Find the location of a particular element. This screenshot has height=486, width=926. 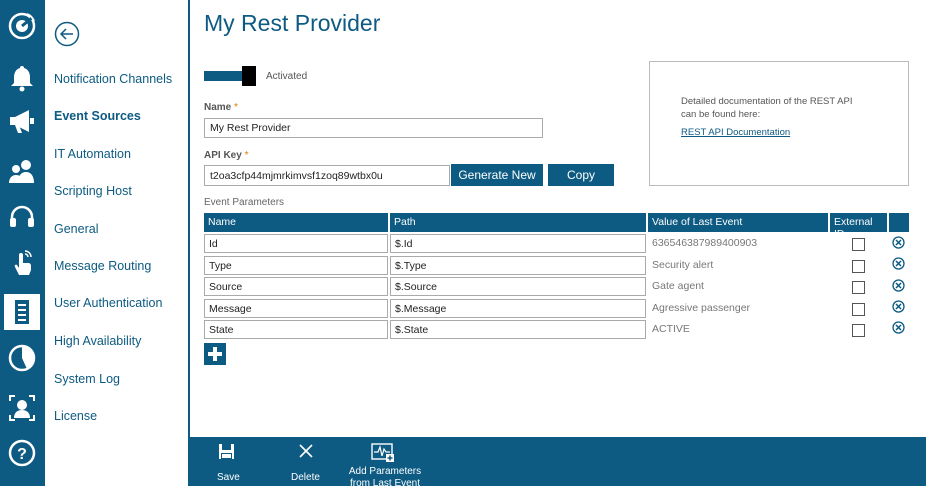

nav-item-it-automation: IT Automation is located at coordinates (92, 154).